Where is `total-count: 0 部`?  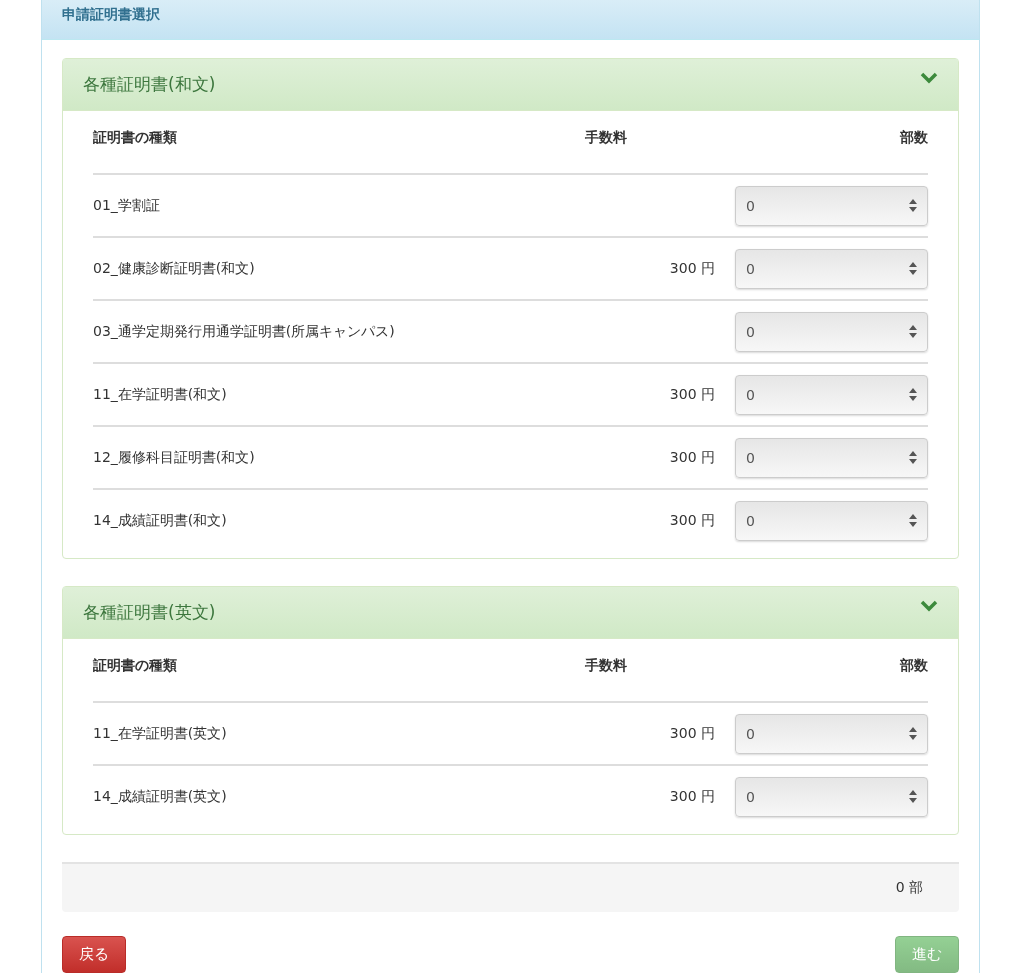 total-count: 0 部 is located at coordinates (909, 888).